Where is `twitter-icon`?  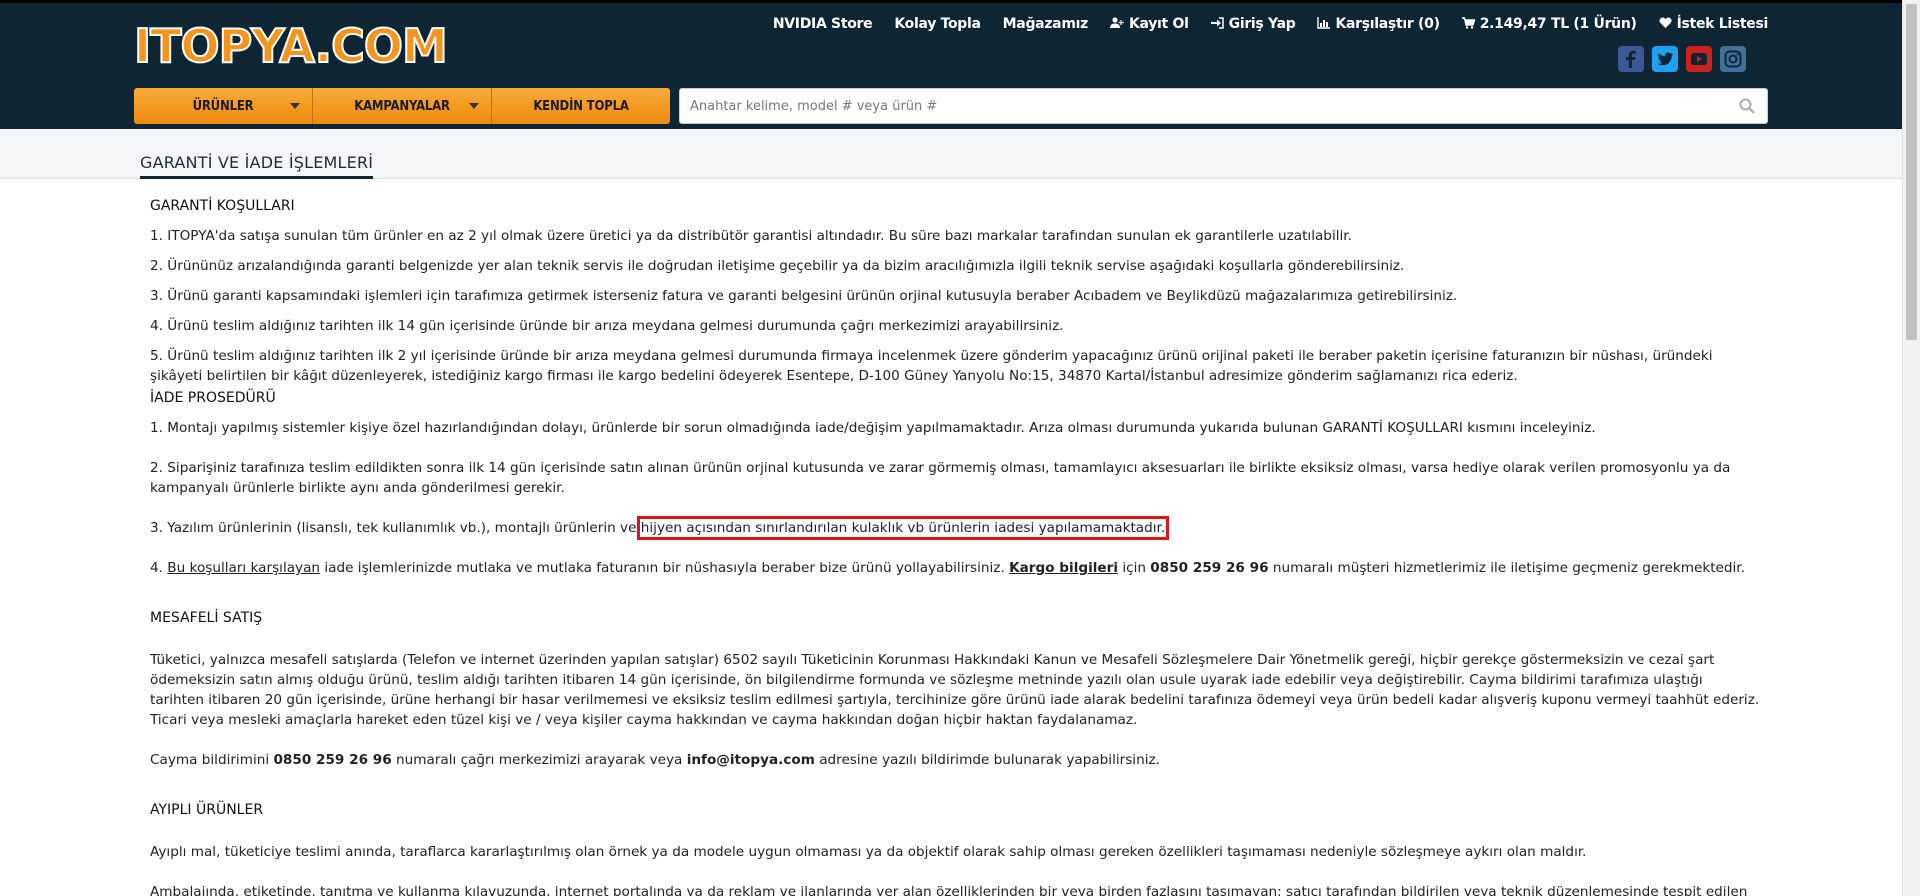 twitter-icon is located at coordinates (1665, 59).